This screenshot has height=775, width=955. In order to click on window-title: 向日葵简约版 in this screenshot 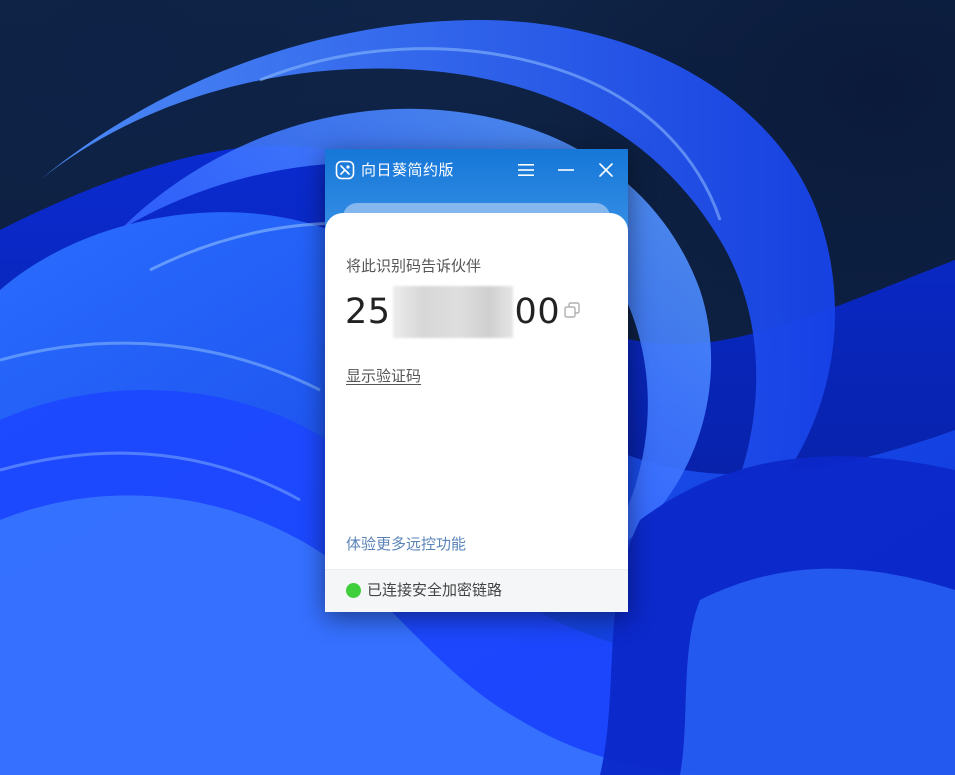, I will do `click(408, 170)`.